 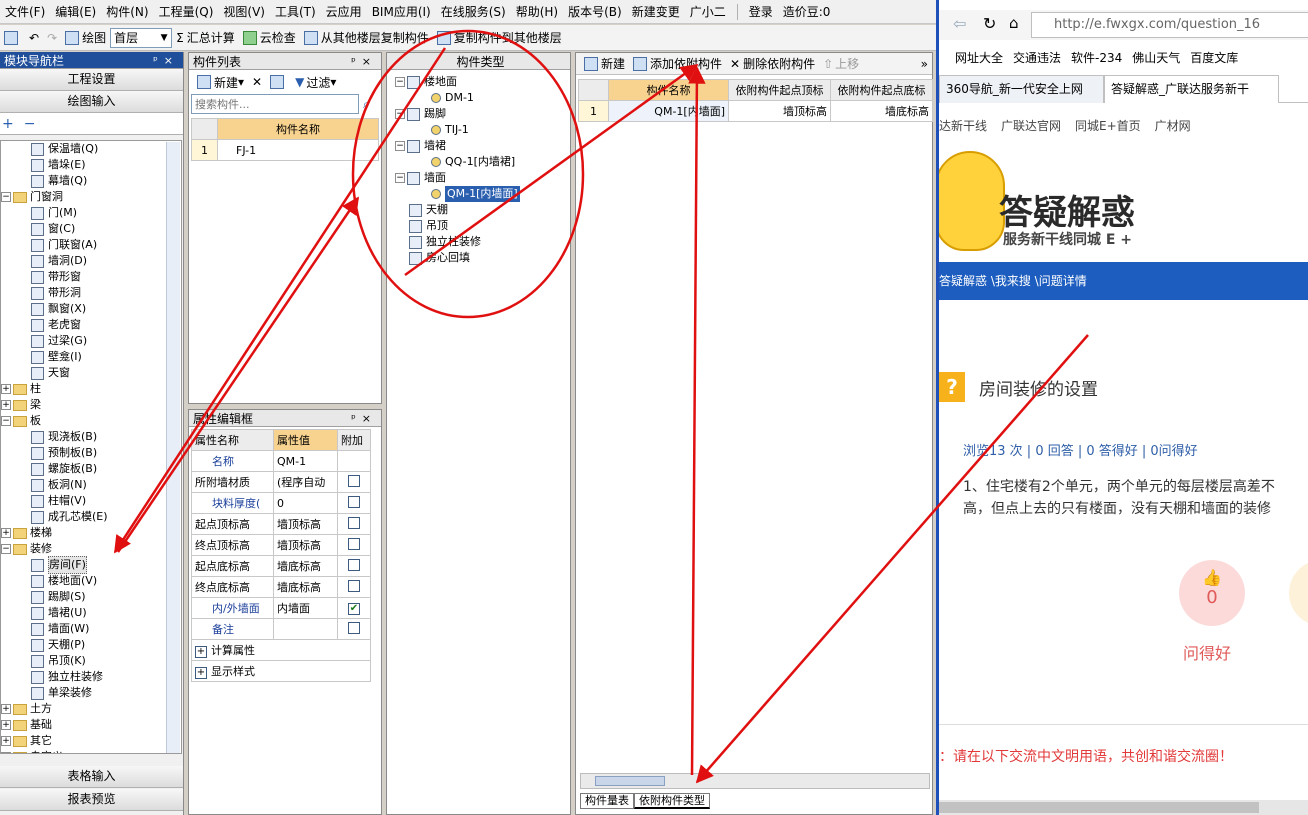 I want to click on tree-item: 保温墙(Q), so click(x=91, y=149).